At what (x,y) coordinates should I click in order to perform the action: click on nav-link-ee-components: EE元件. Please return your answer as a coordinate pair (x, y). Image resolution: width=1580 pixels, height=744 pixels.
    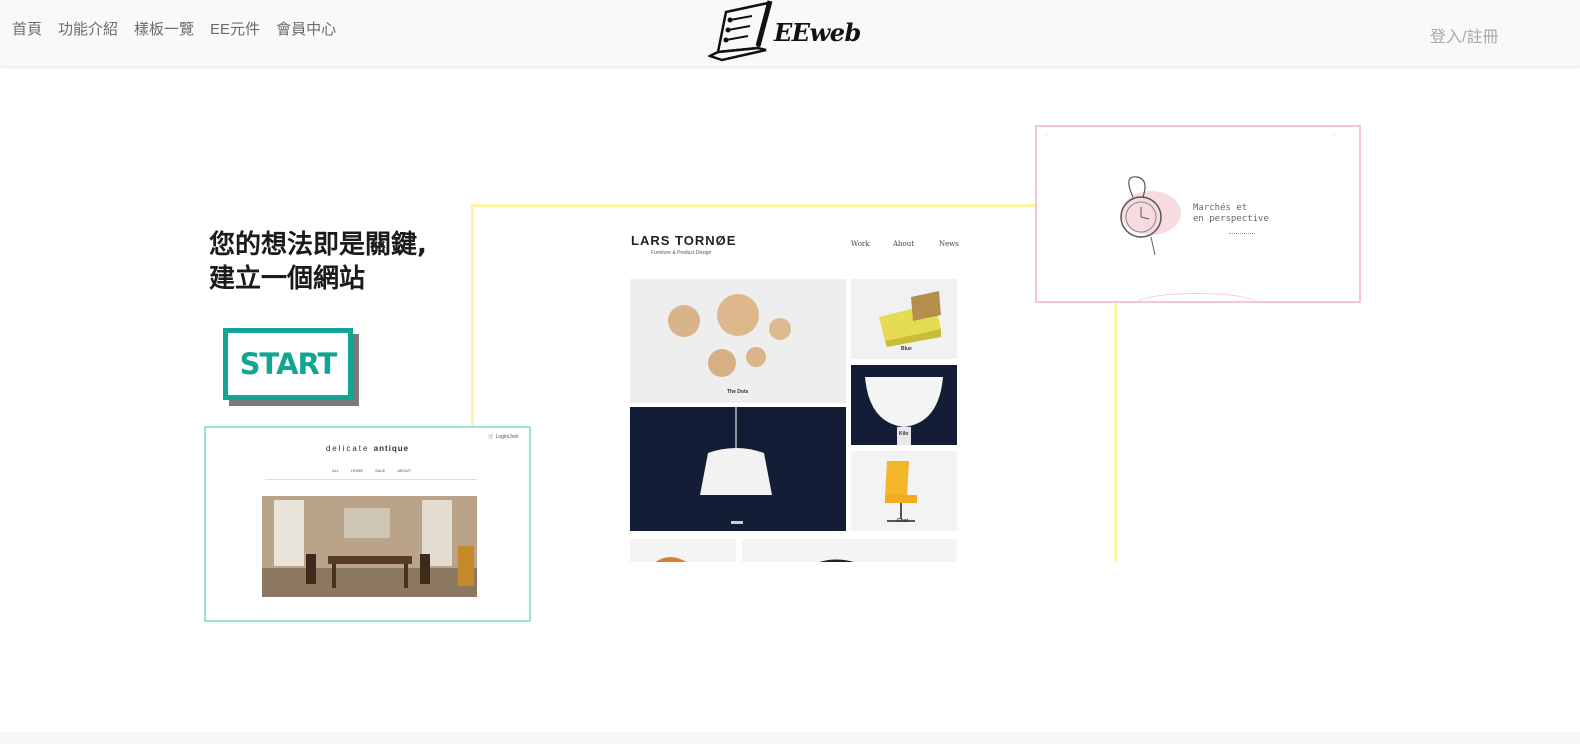
    Looking at the image, I should click on (235, 30).